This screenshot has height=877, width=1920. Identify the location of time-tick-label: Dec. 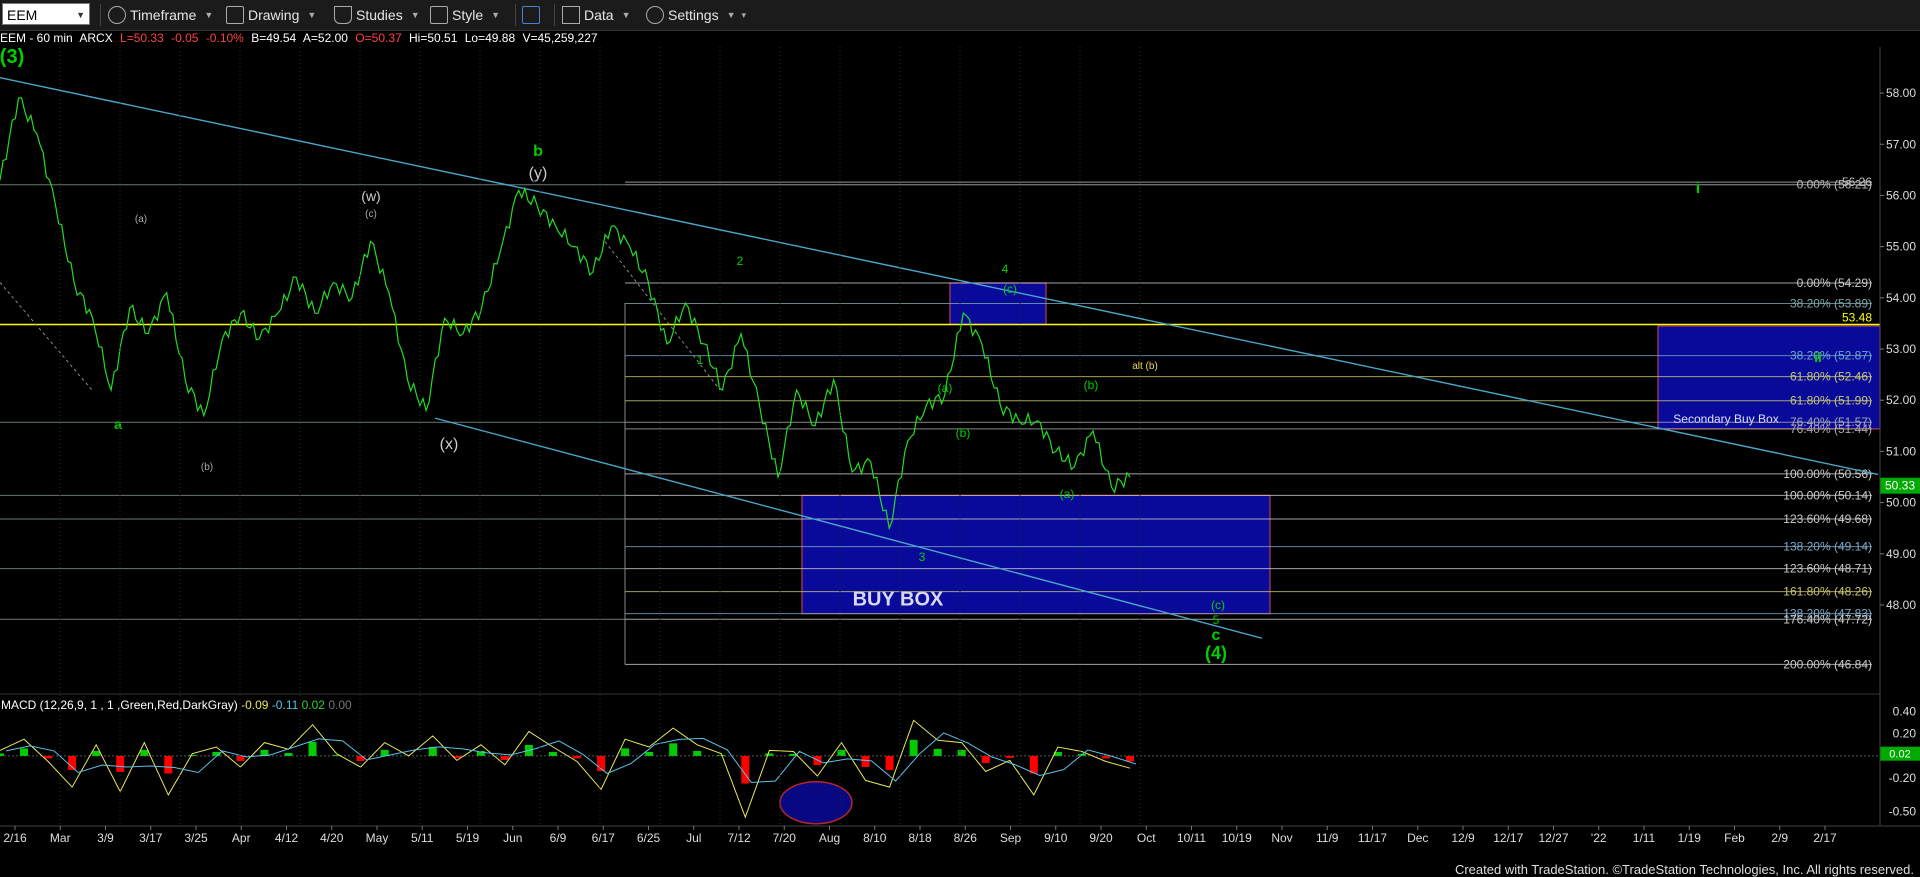
(1417, 838).